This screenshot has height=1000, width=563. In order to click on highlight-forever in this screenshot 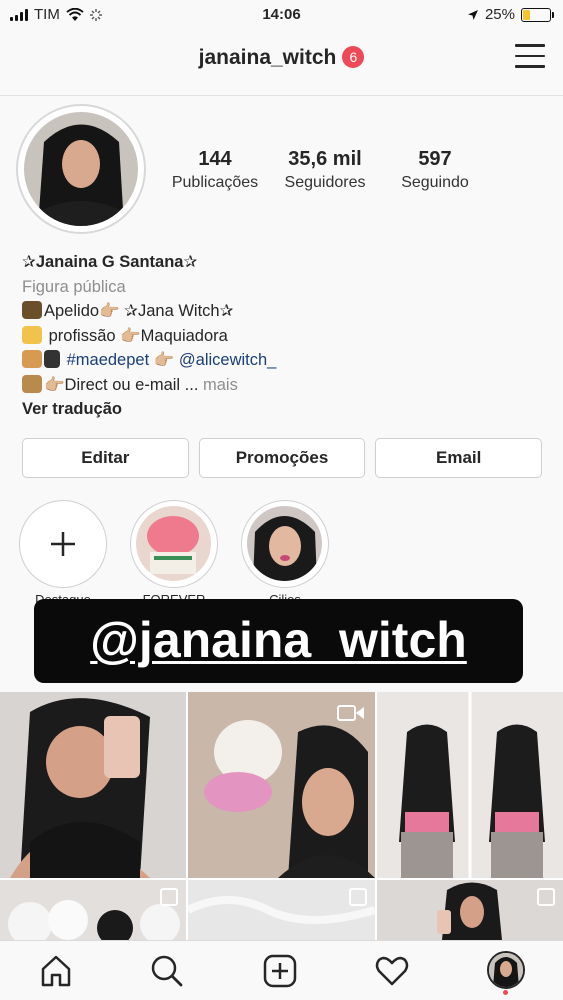, I will do `click(174, 544)`.